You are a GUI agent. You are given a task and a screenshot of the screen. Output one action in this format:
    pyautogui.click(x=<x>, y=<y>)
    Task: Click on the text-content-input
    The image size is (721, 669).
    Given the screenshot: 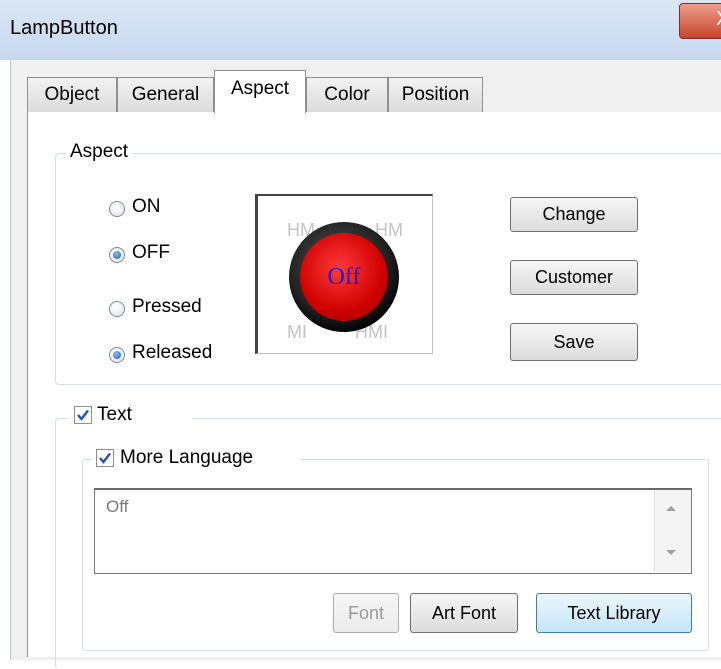 What is the action you would take?
    pyautogui.click(x=393, y=531)
    